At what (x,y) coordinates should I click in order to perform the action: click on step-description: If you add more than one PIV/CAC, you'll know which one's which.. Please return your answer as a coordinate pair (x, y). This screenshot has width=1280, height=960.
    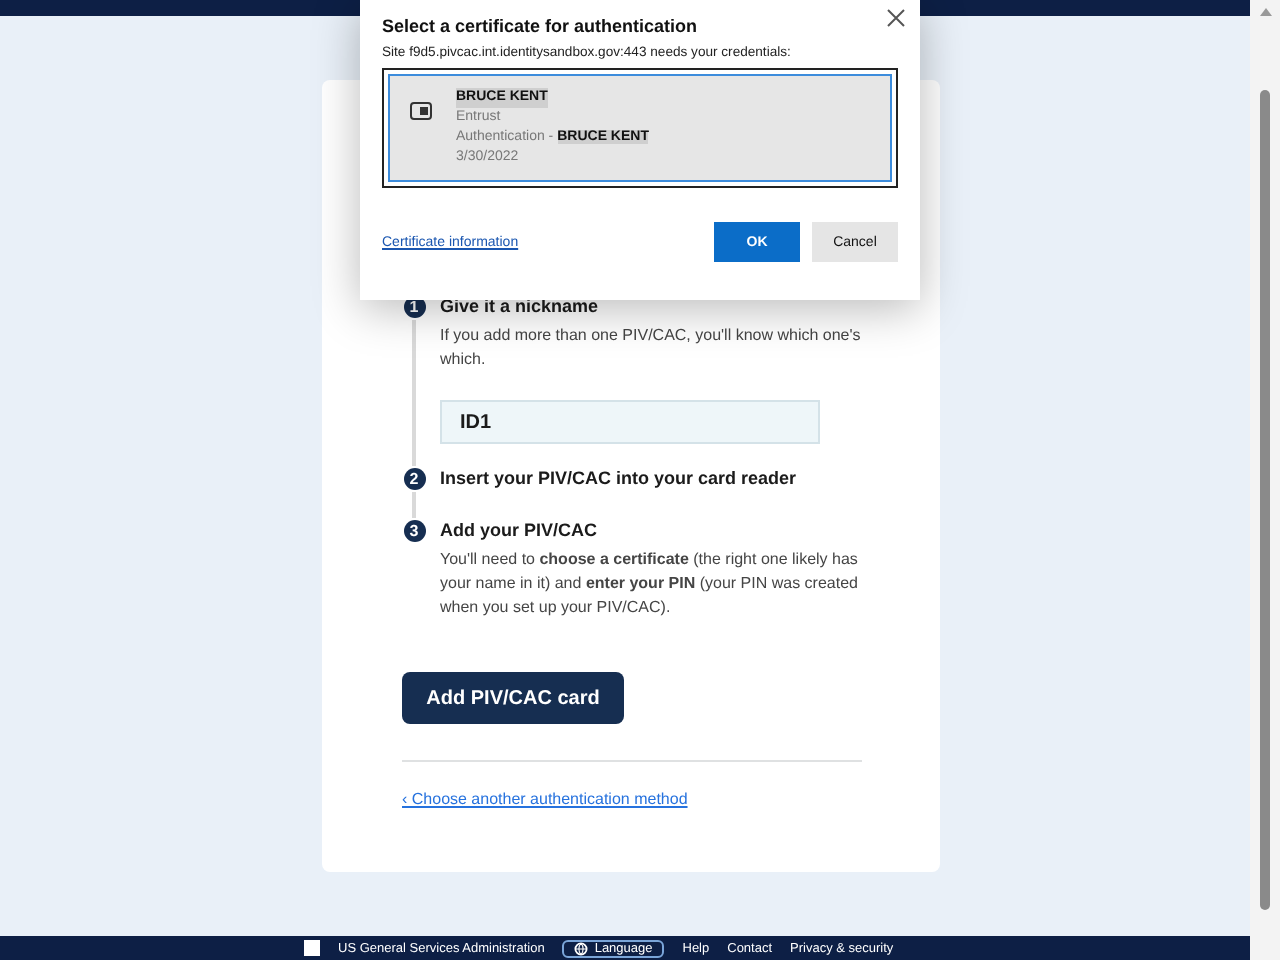
    Looking at the image, I should click on (651, 348).